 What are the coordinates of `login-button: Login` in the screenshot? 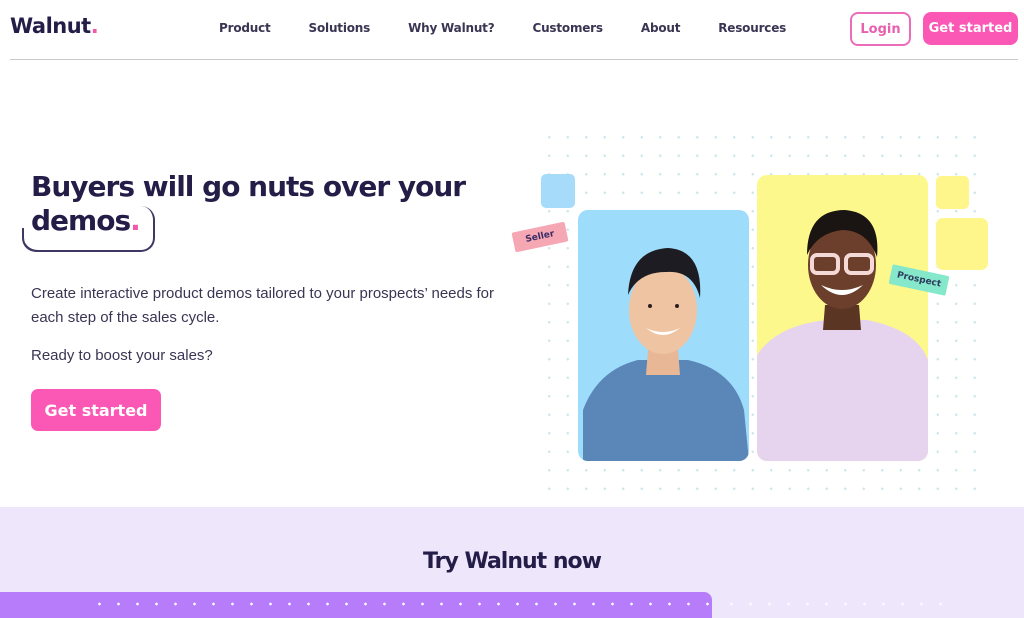 It's located at (880, 29).